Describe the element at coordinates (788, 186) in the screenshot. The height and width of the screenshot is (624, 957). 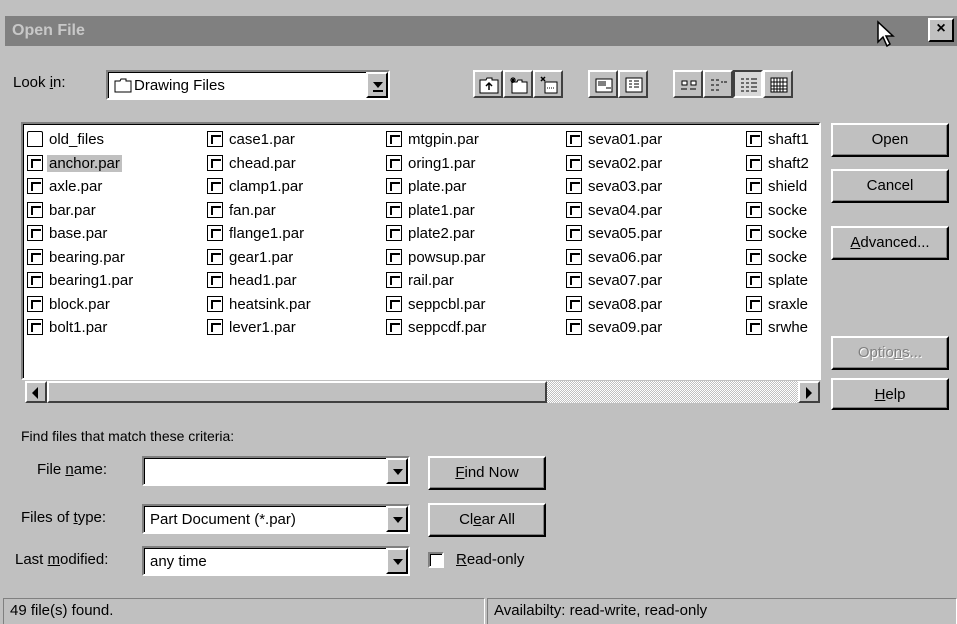
I see `file-name: shield` at that location.